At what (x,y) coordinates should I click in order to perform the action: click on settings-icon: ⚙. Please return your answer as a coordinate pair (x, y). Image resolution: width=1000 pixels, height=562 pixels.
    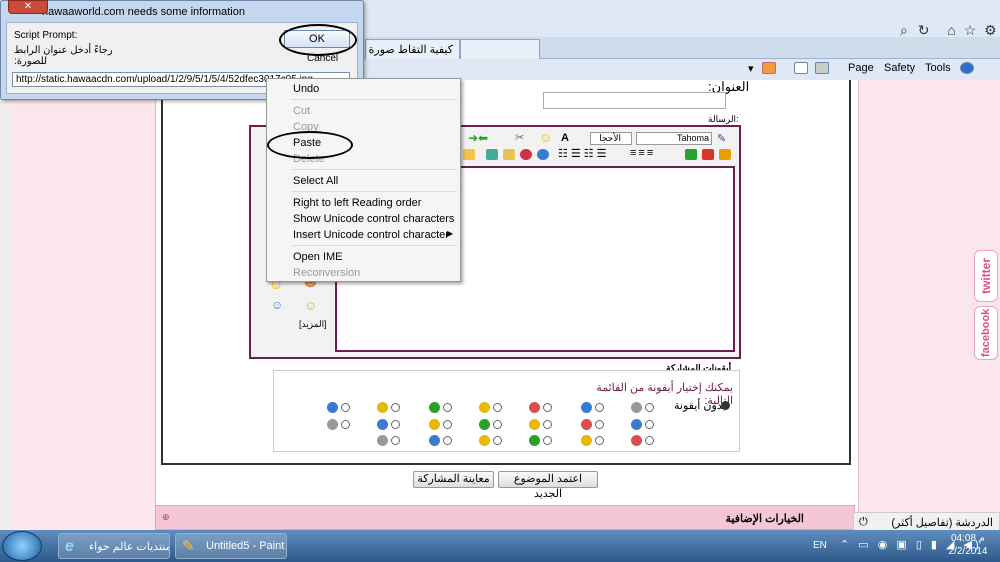
    Looking at the image, I should click on (990, 30).